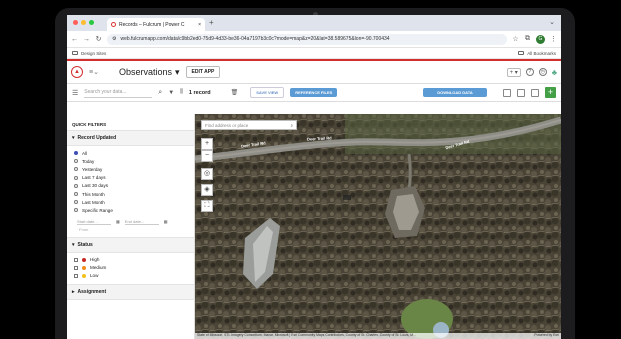  Describe the element at coordinates (74, 39) in the screenshot. I see `back-icon: ←` at that location.